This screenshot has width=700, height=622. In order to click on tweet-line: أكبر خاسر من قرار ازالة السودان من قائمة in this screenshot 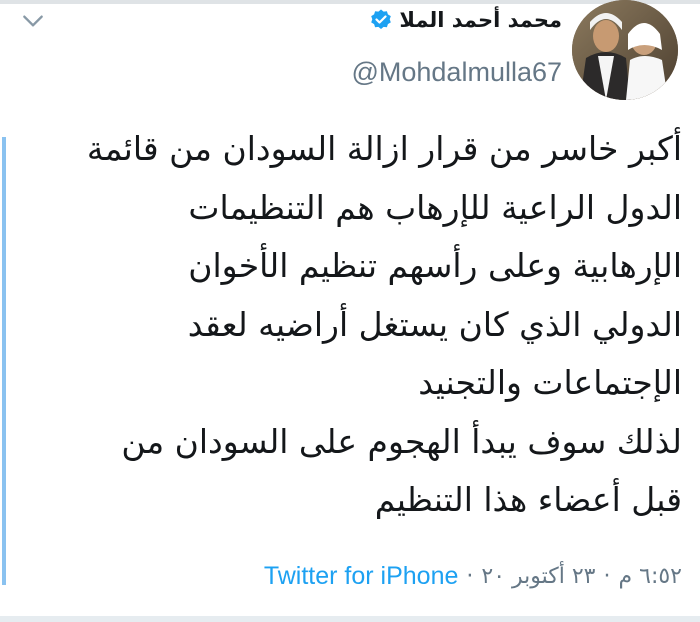, I will do `click(384, 148)`.